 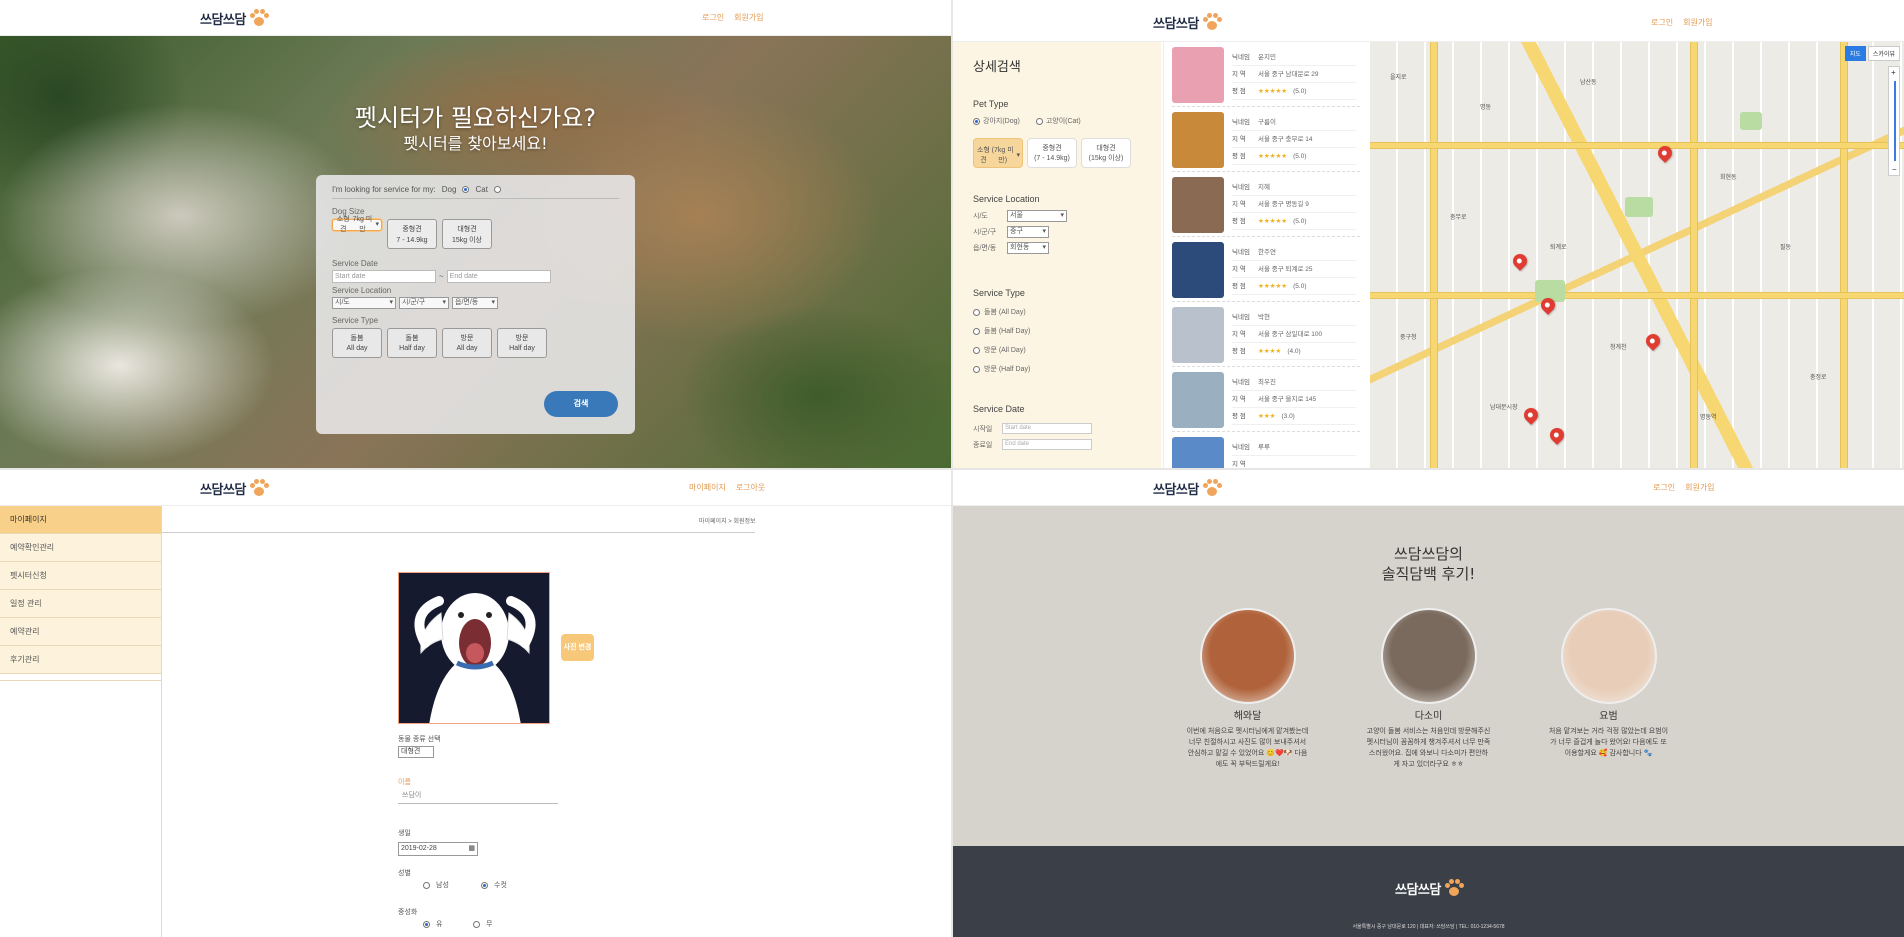 What do you see at coordinates (1266, 334) in the screenshot?
I see `sitter-card: 닉네임 박현 지 역 서울 중구 삼일대로 100 평 점 ★★★★ (4.0)` at bounding box center [1266, 334].